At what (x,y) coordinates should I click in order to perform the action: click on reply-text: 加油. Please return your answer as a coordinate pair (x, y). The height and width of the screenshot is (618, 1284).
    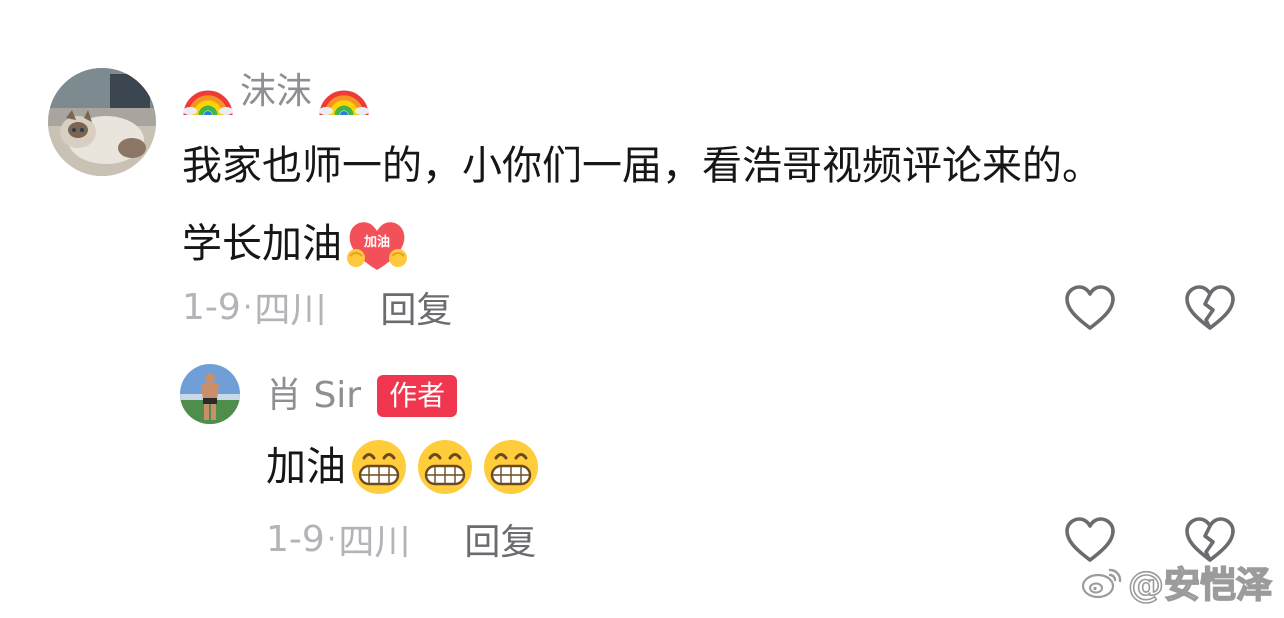
    Looking at the image, I should click on (403, 467).